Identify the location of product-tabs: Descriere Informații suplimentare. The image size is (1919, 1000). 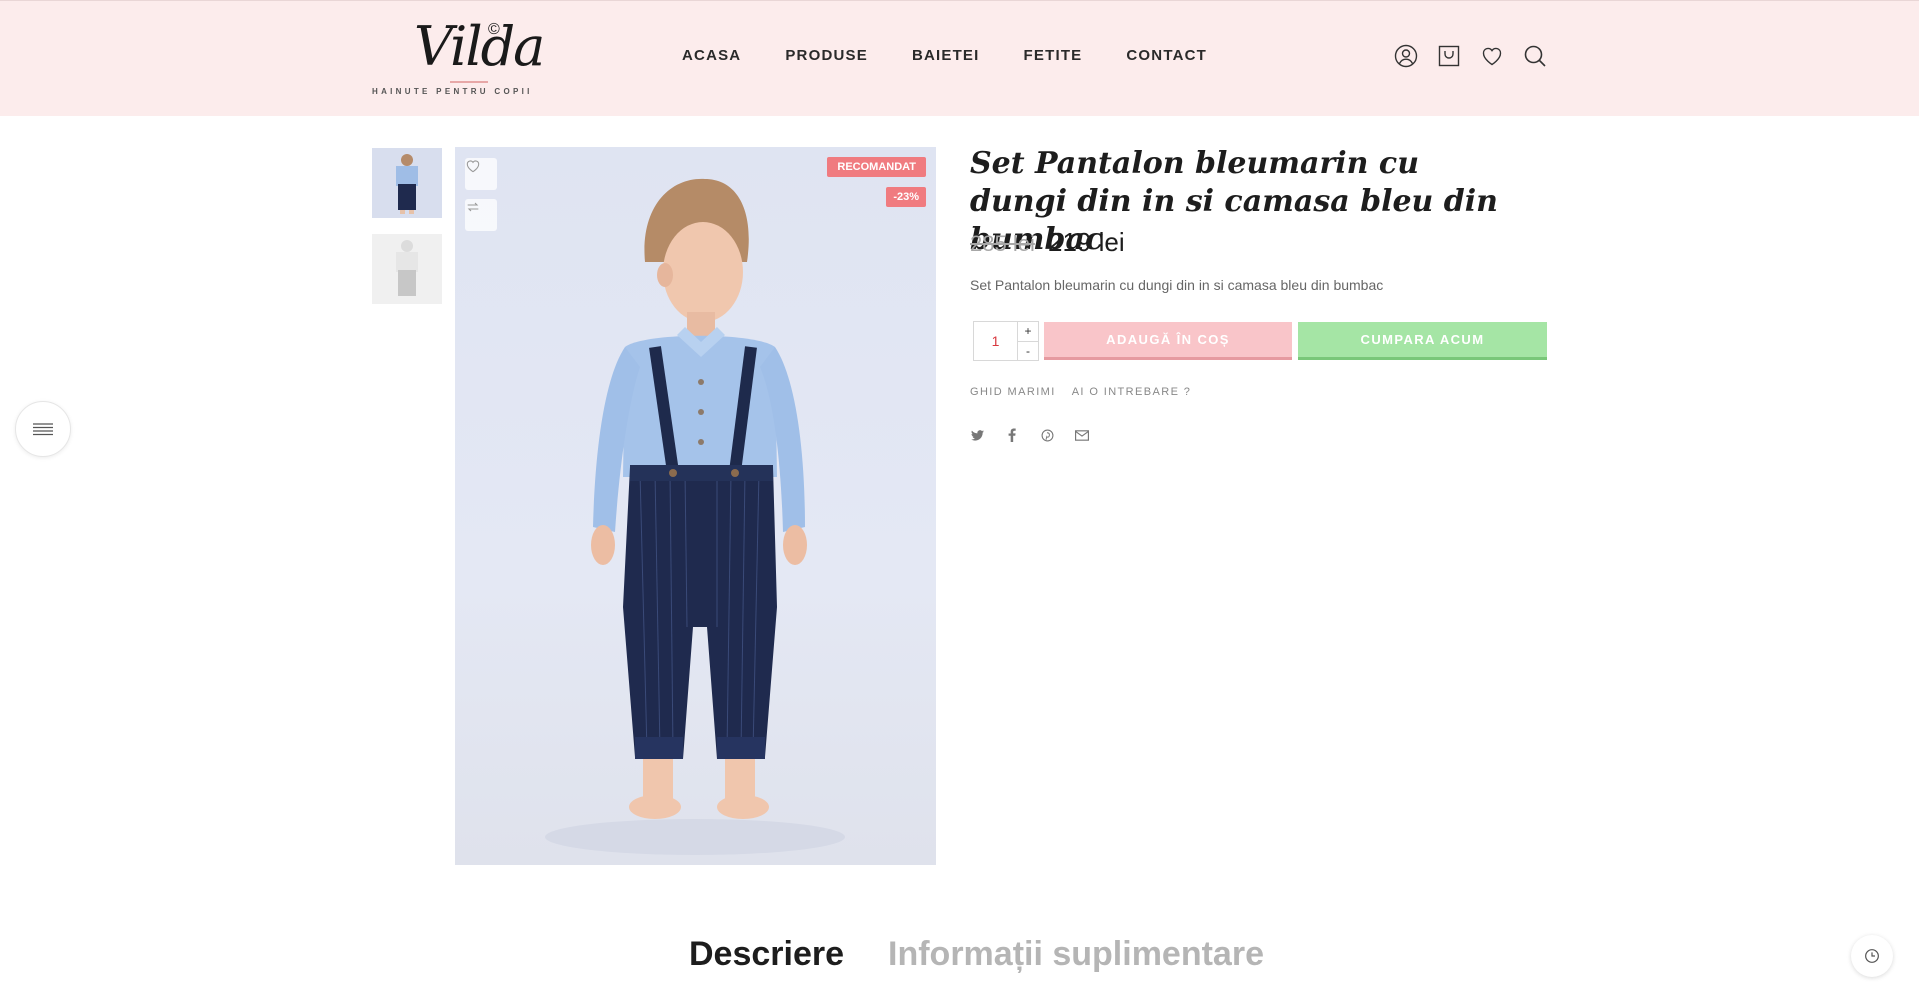
(976, 954).